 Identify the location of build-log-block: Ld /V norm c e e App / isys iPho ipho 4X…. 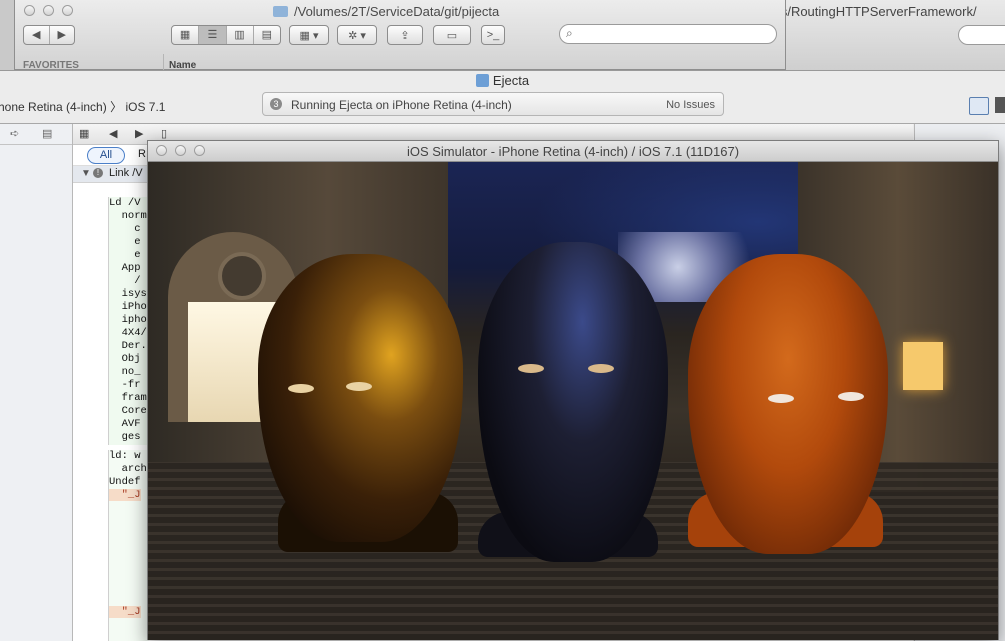
(128, 321).